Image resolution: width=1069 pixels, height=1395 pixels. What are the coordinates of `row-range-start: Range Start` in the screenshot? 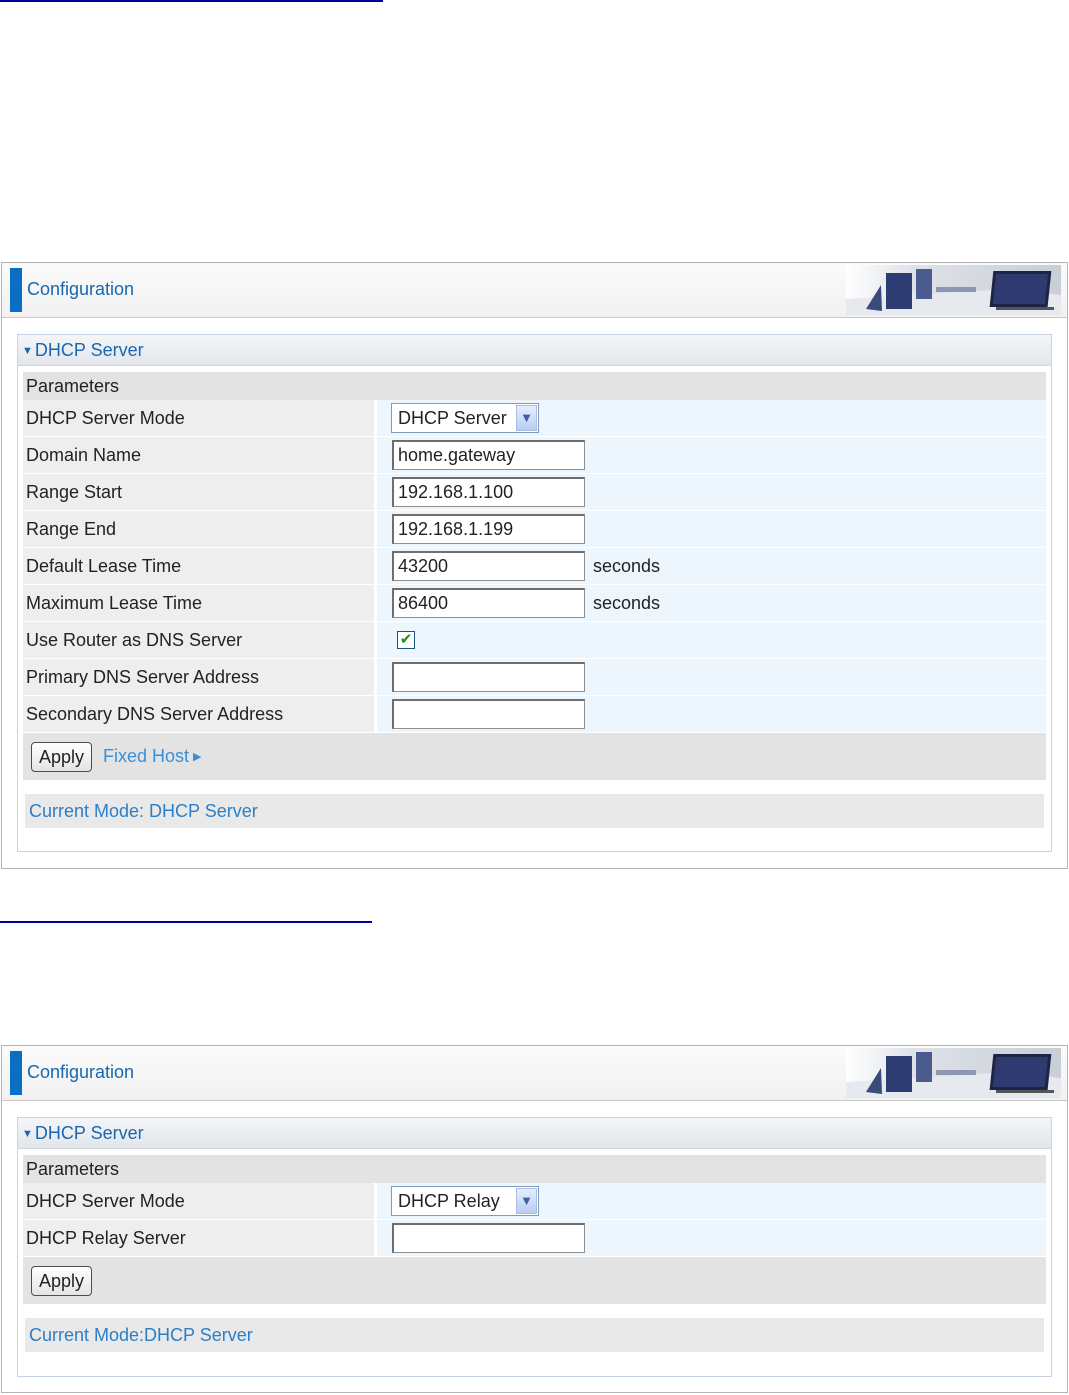 It's located at (534, 492).